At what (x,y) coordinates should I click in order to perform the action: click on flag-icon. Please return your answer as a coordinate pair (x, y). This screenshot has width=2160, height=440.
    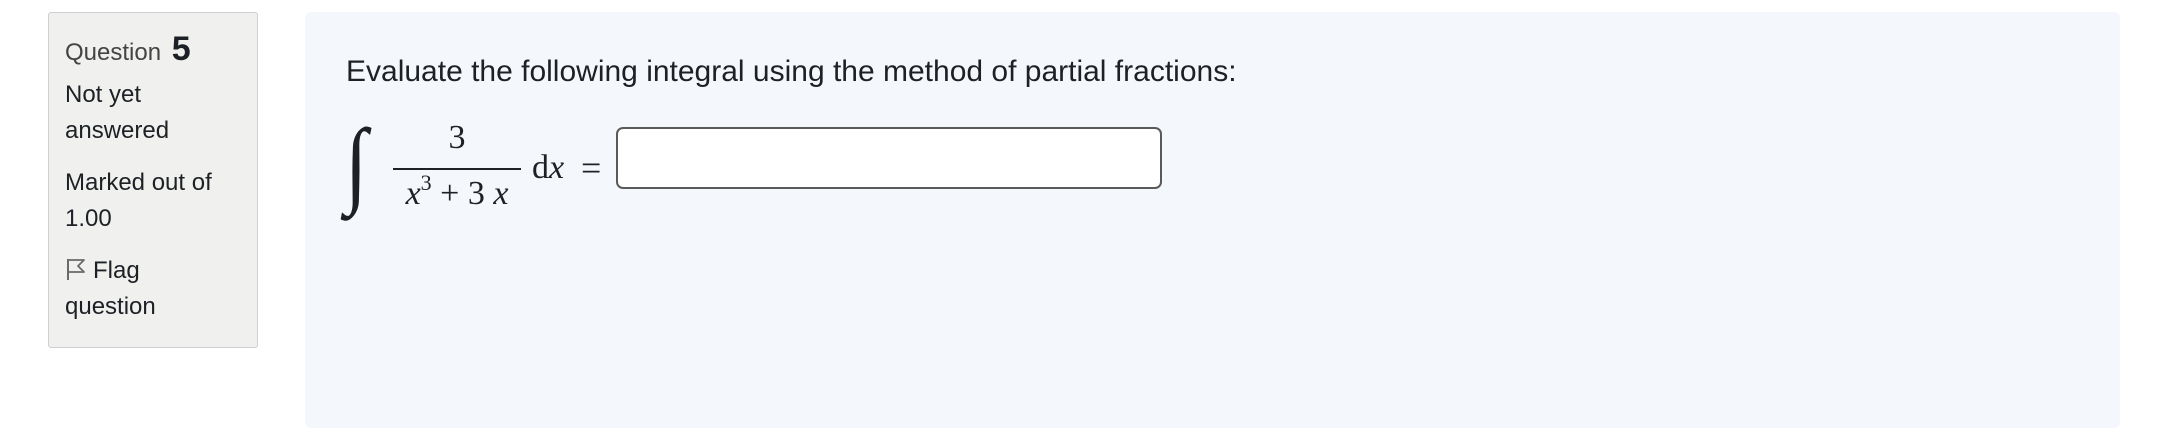
    Looking at the image, I should click on (76, 269).